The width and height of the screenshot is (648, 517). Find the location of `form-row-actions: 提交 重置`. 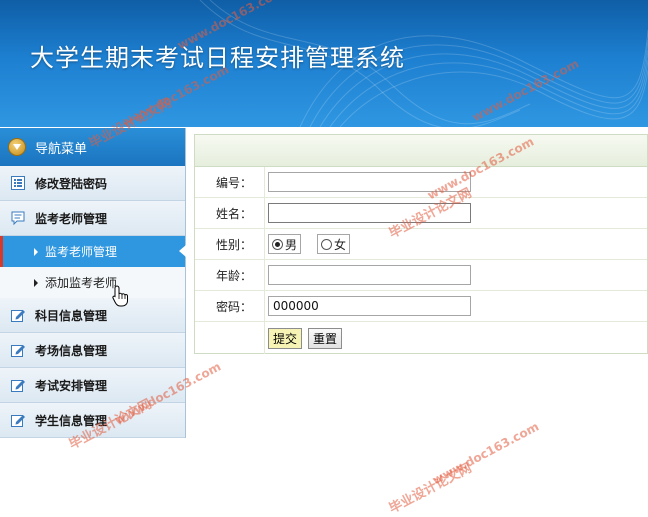

form-row-actions: 提交 重置 is located at coordinates (421, 338).